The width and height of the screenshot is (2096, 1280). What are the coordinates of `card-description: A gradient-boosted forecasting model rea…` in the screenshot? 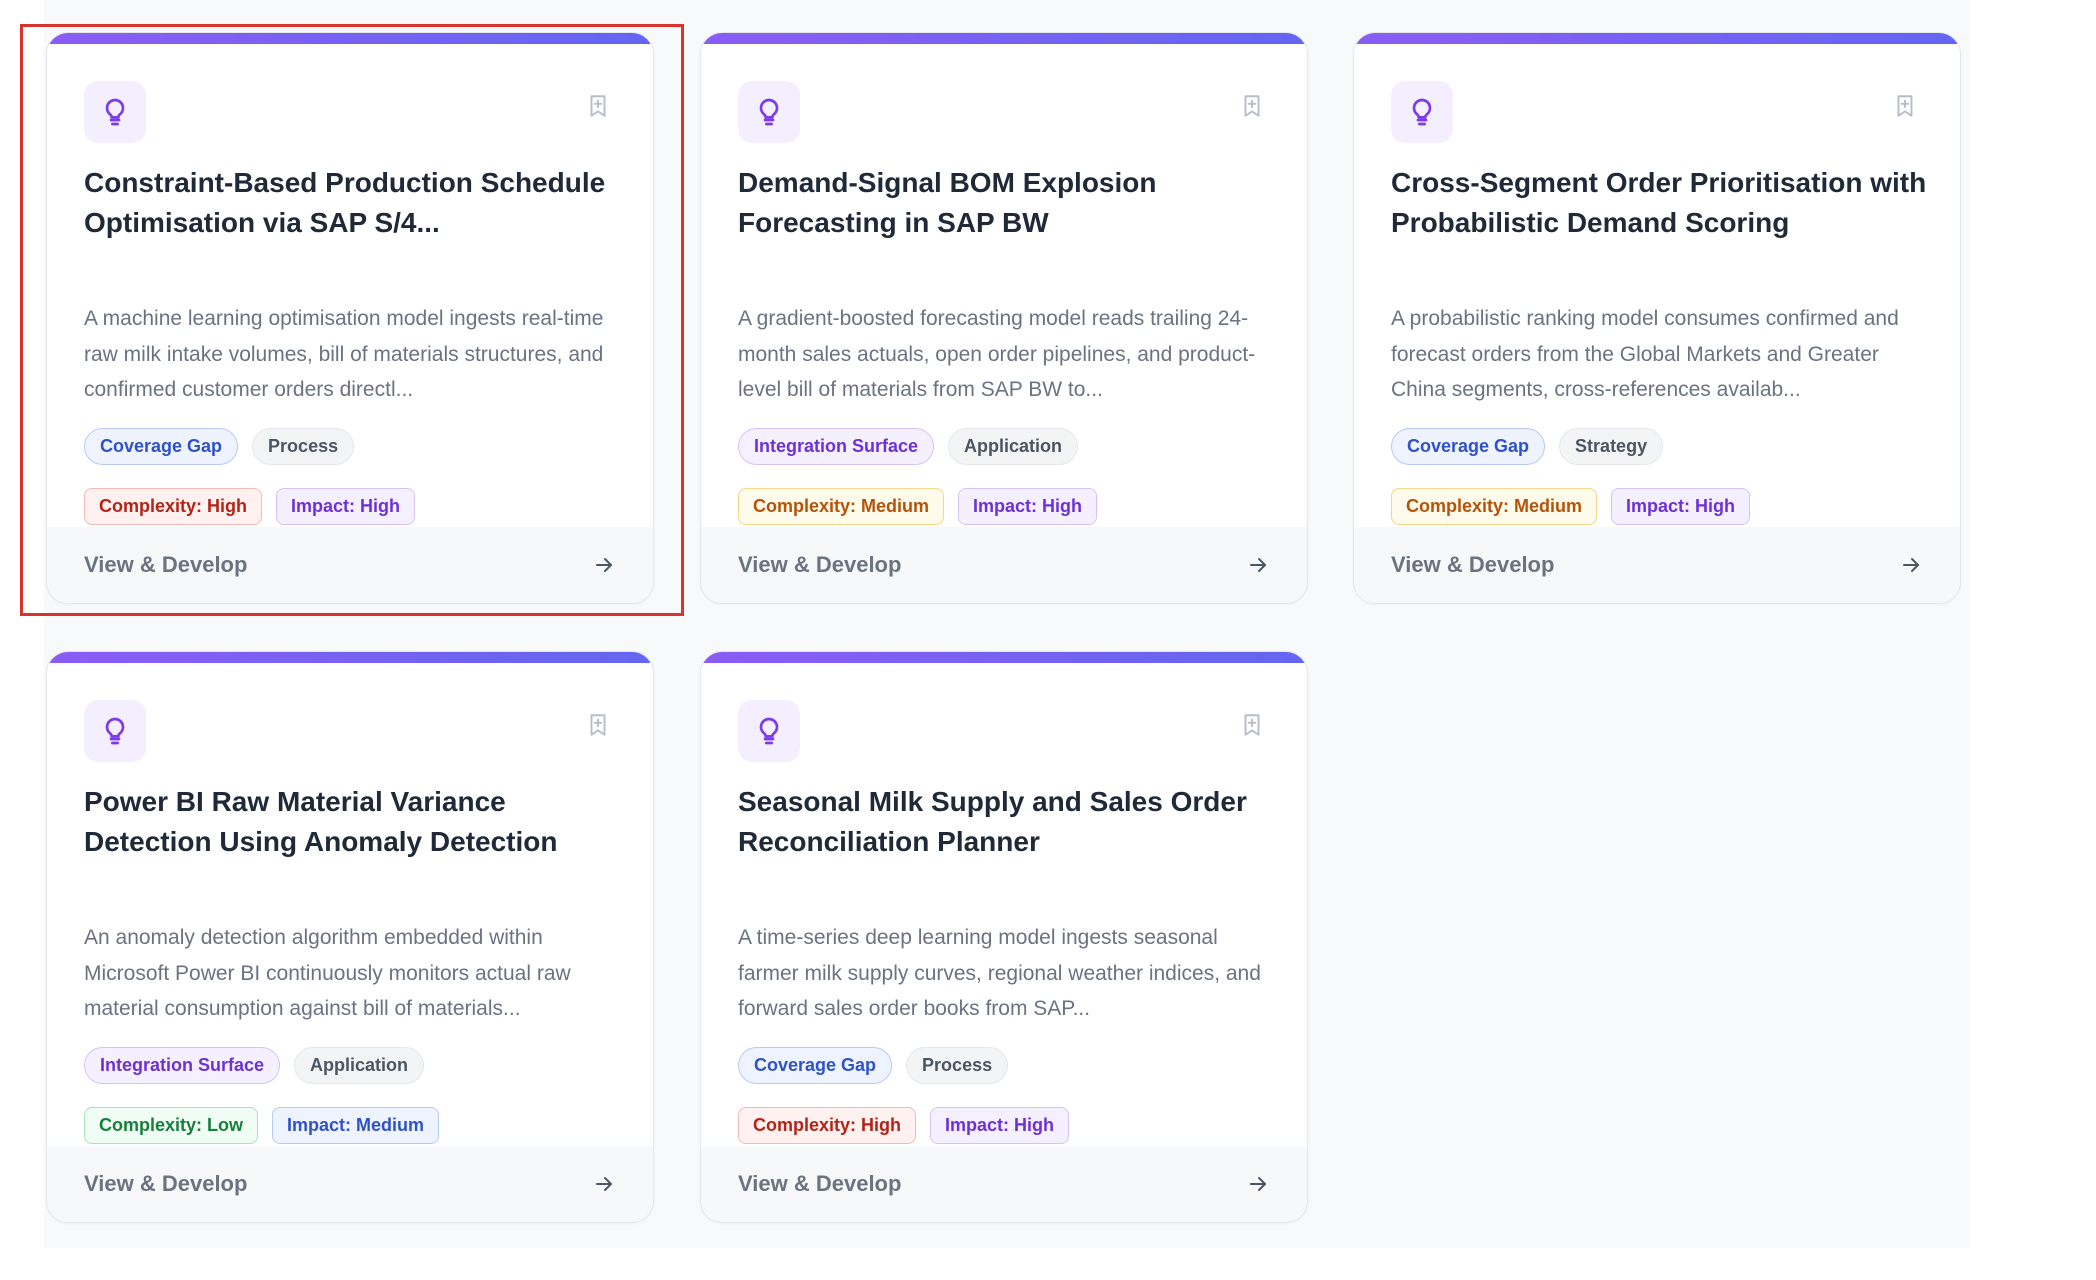 It's located at (997, 354).